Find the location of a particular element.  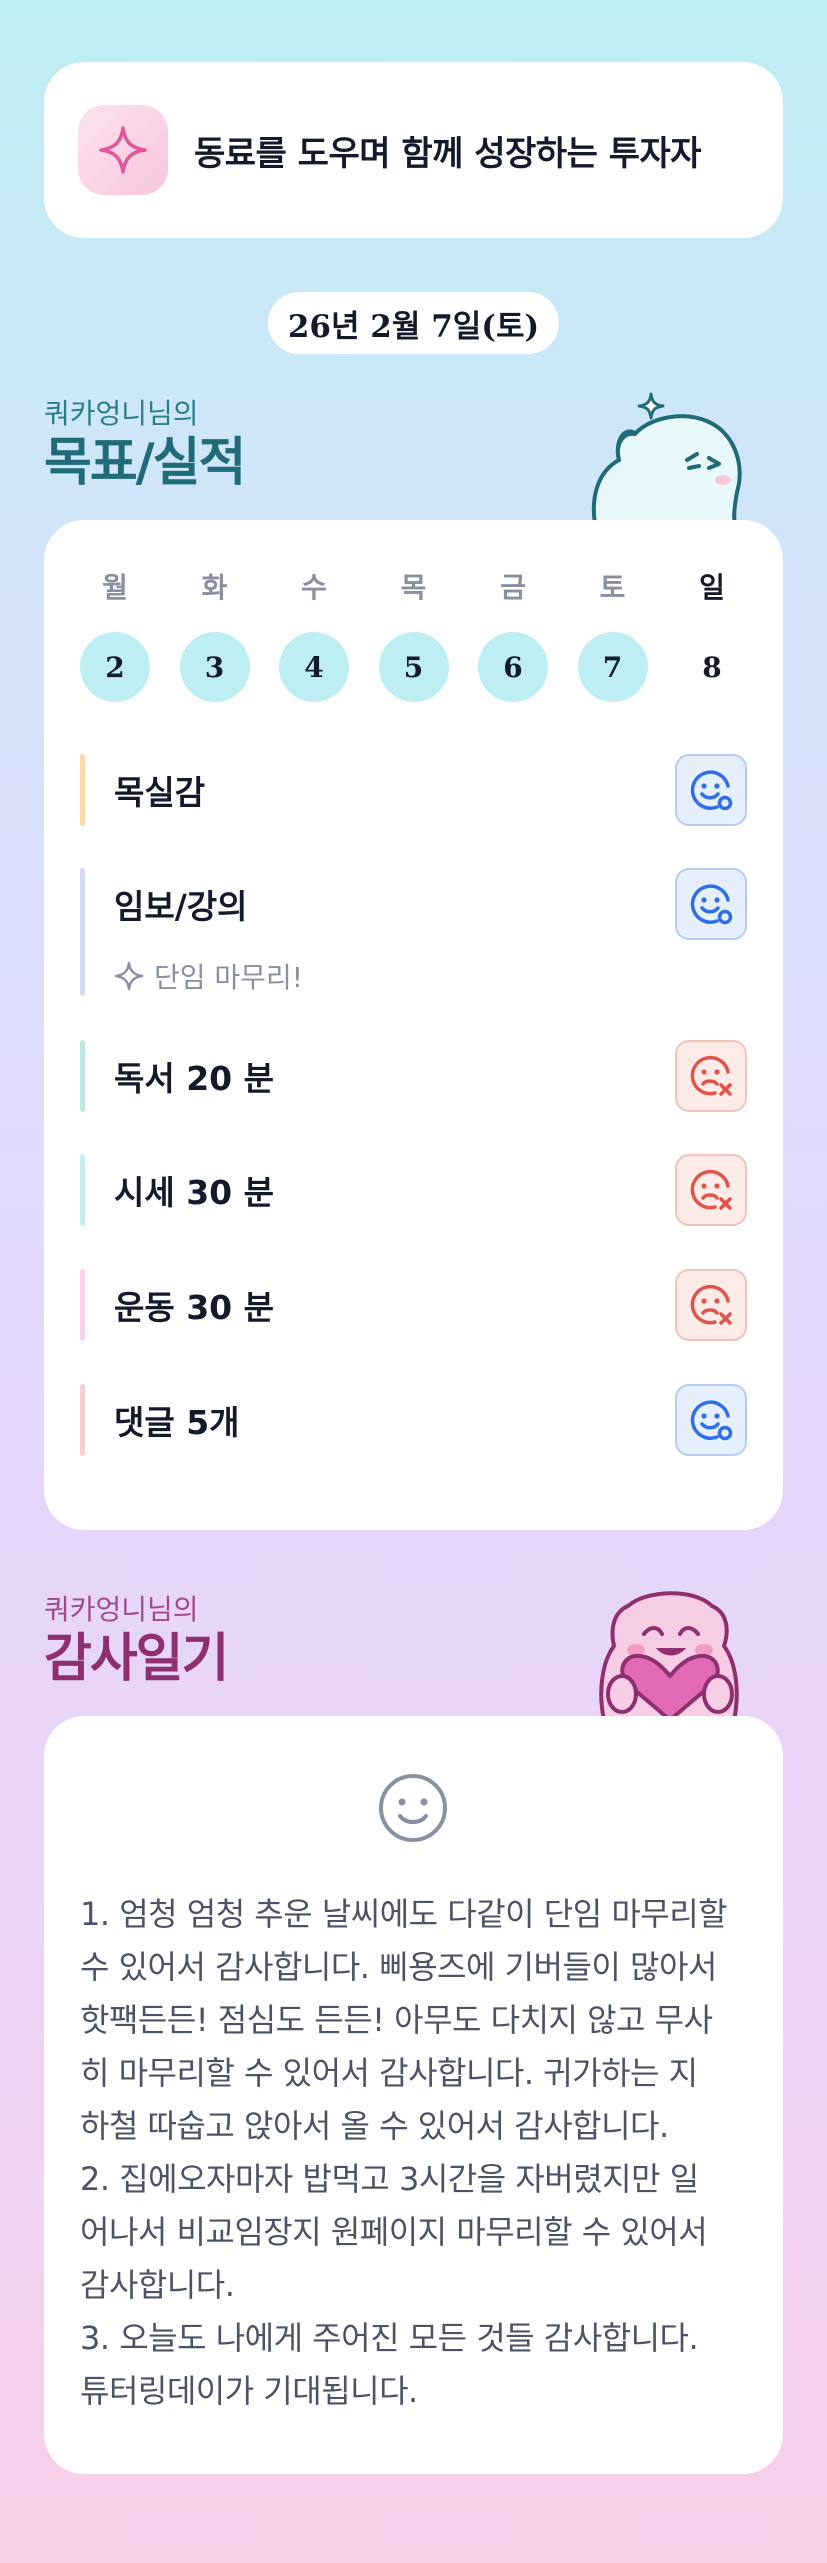

day-number: 7 is located at coordinates (612, 667).